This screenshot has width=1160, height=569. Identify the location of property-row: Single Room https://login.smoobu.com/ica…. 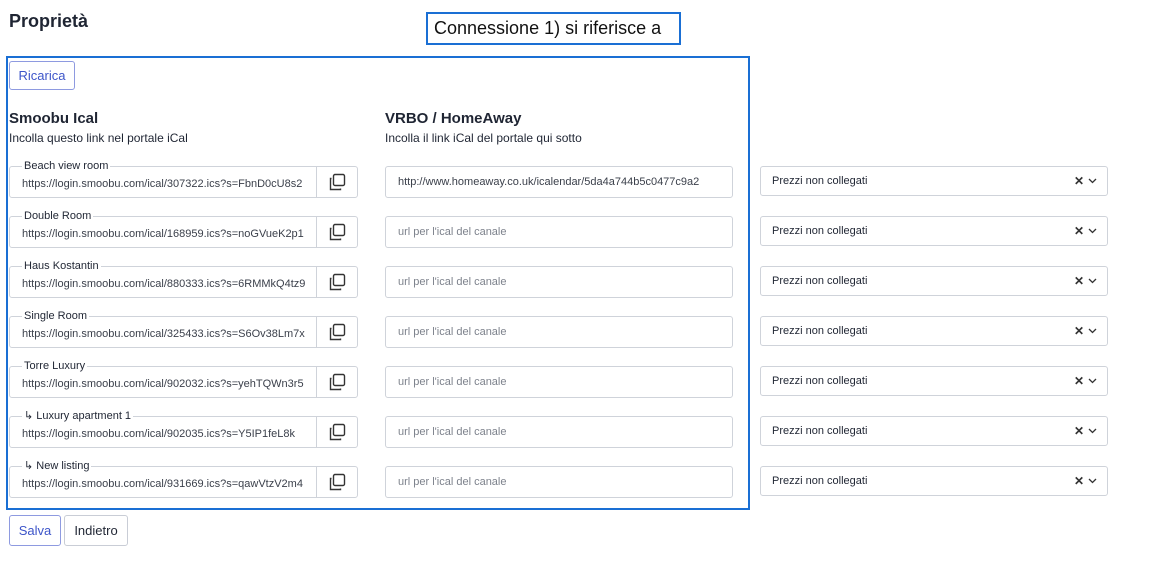
(580, 330).